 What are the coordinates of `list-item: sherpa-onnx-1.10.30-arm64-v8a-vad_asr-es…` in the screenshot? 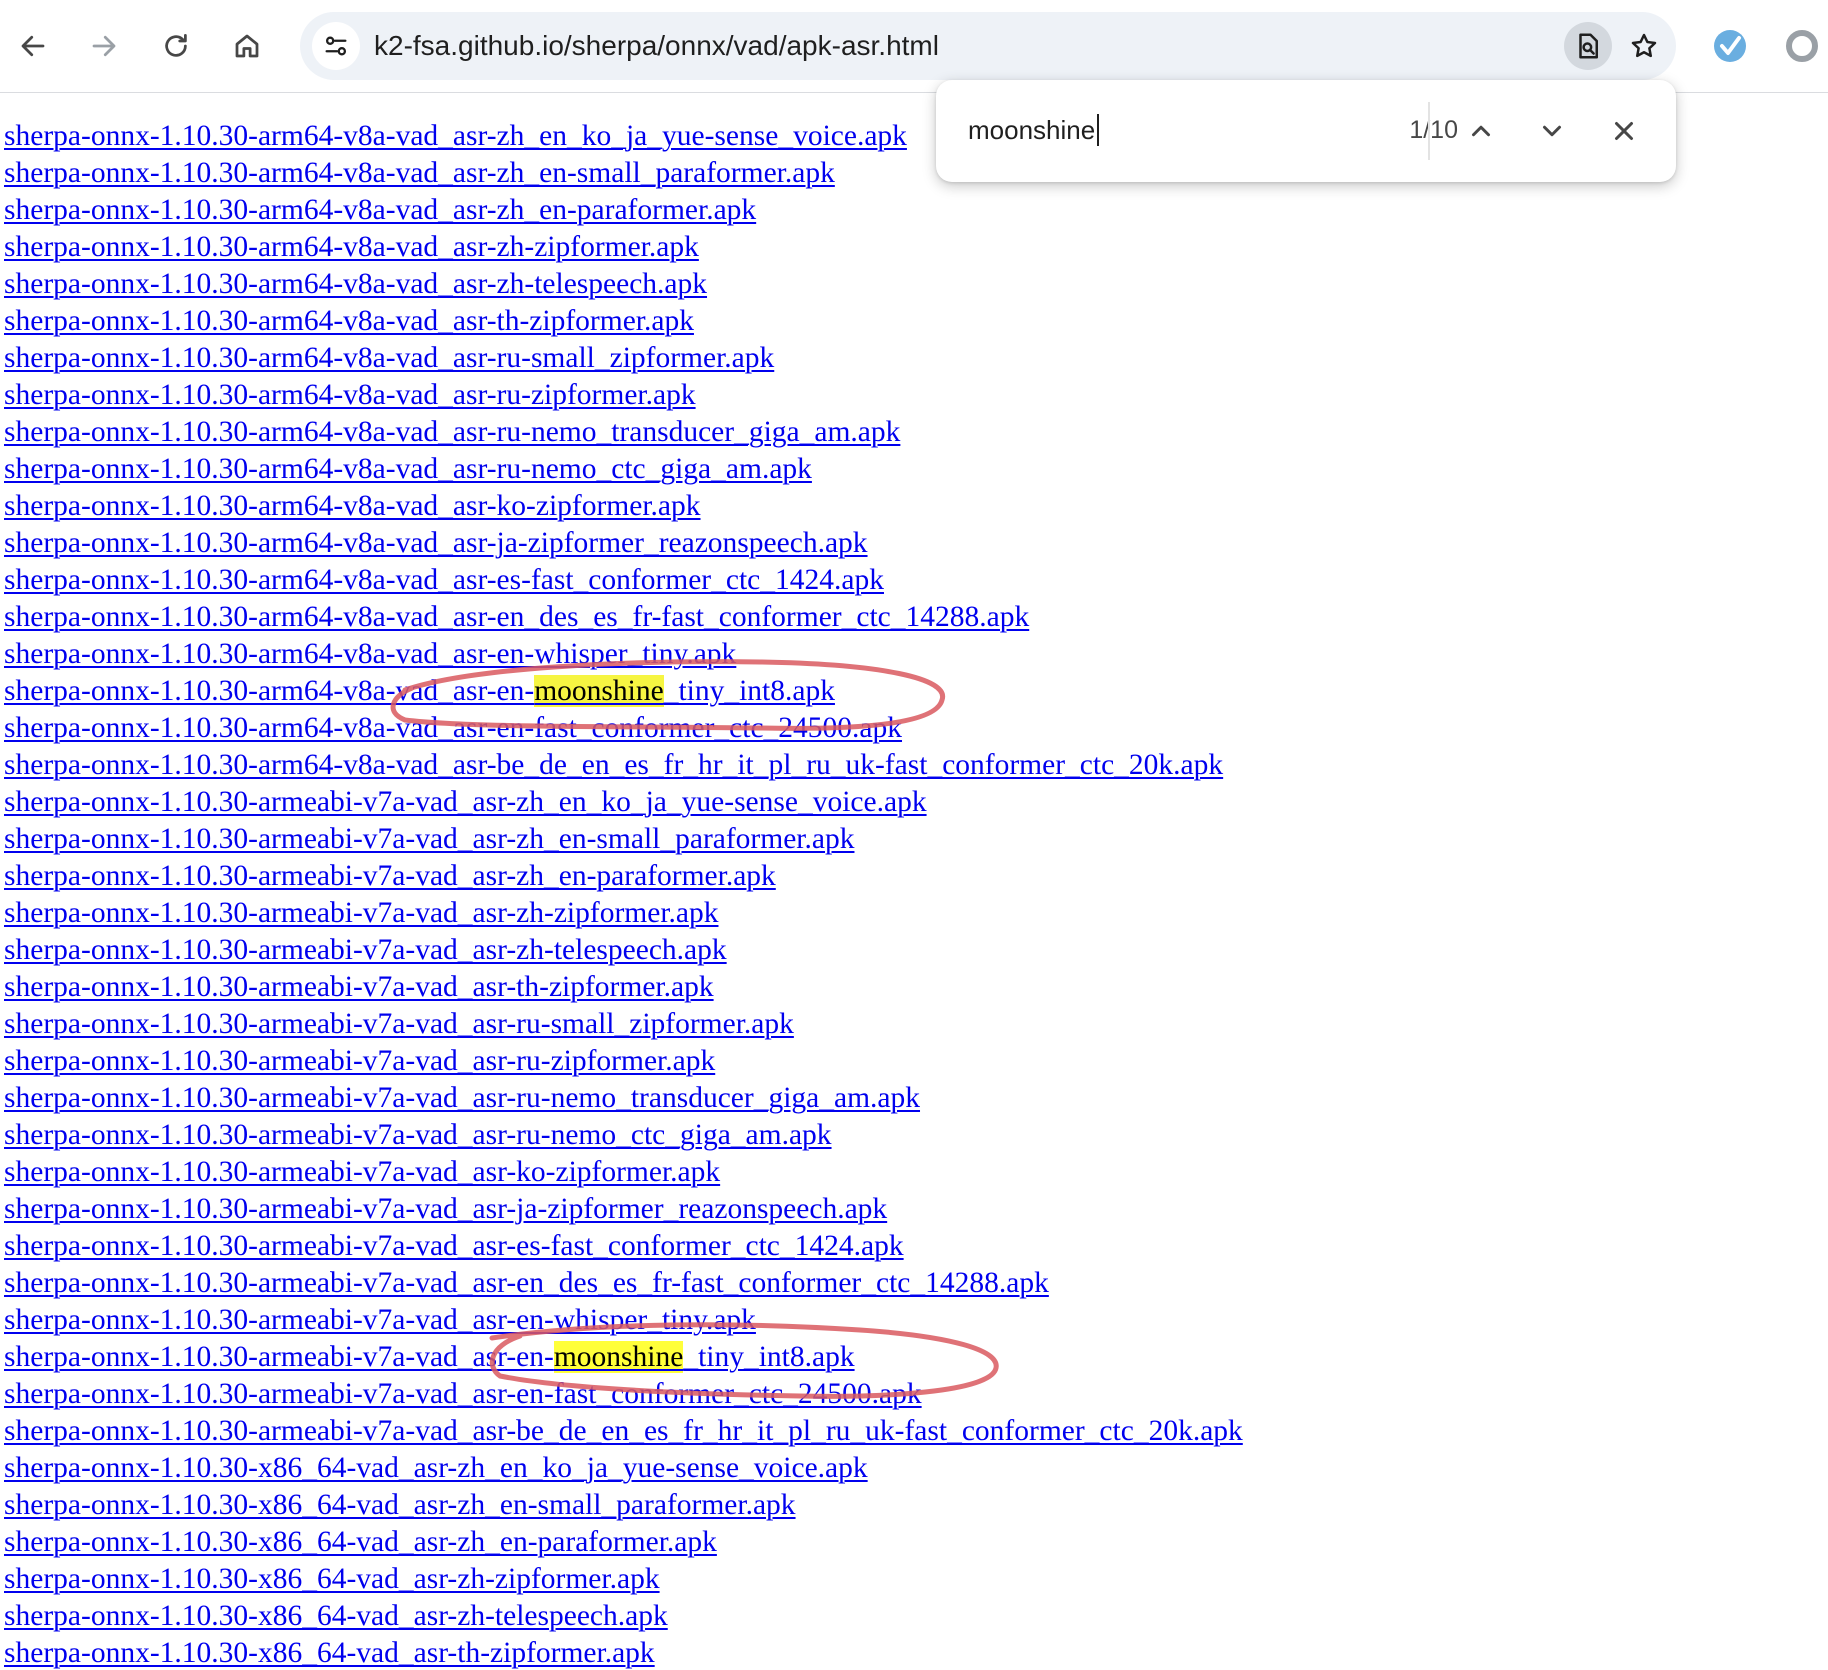 It's located at (623, 580).